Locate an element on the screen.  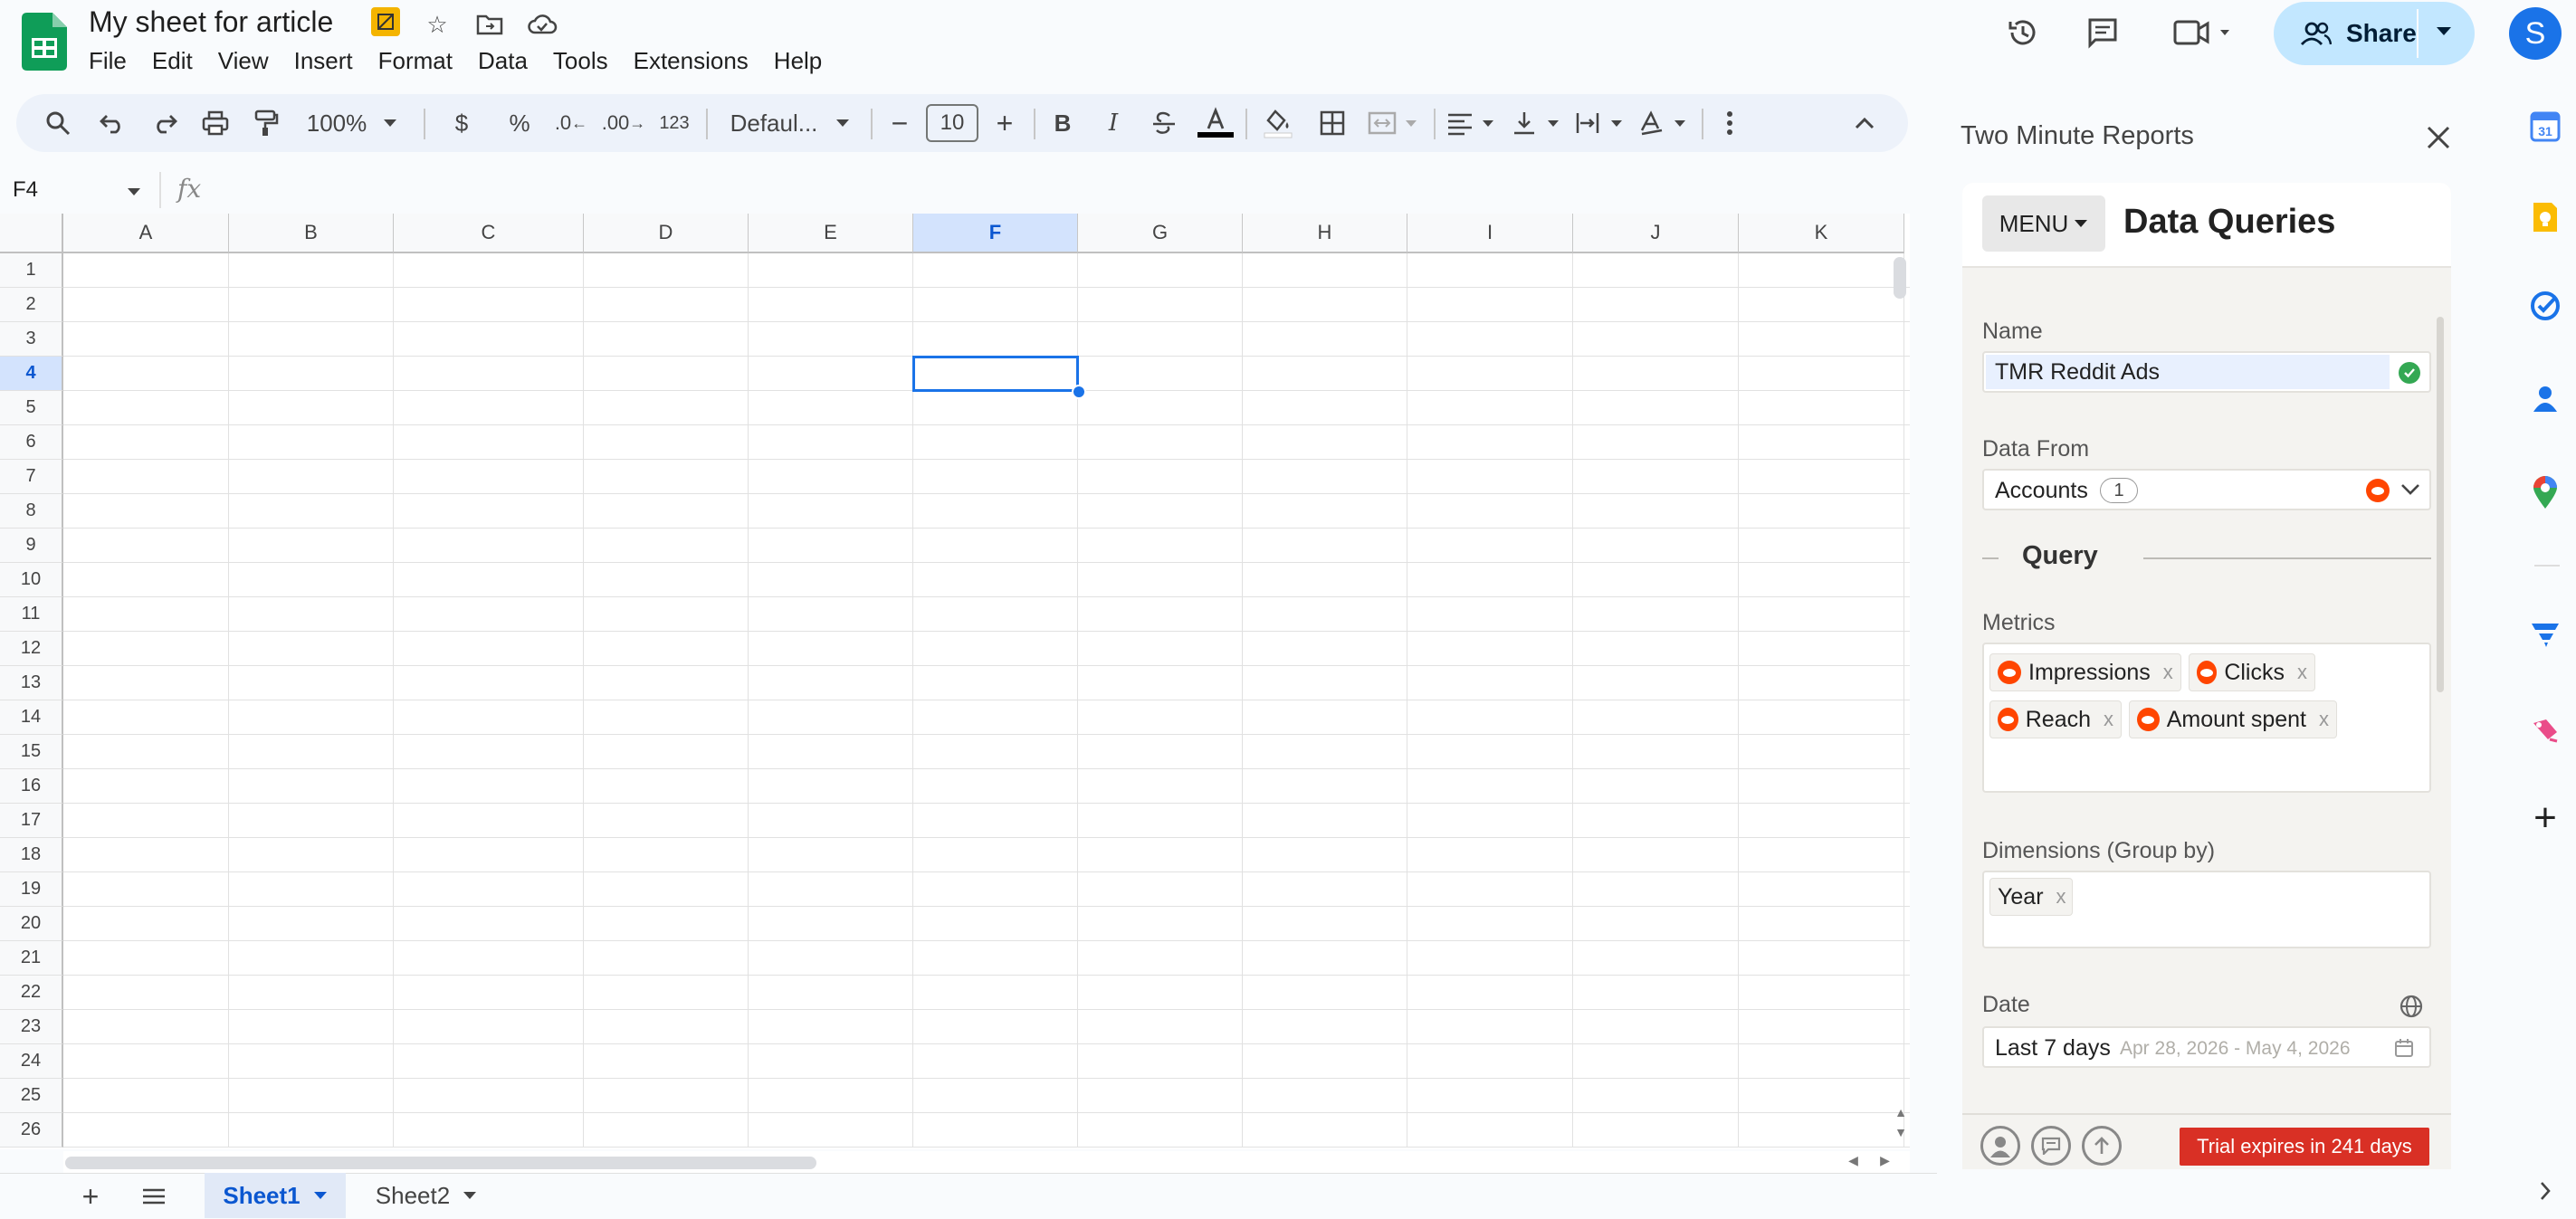
currency-format-button: $ is located at coordinates (462, 123).